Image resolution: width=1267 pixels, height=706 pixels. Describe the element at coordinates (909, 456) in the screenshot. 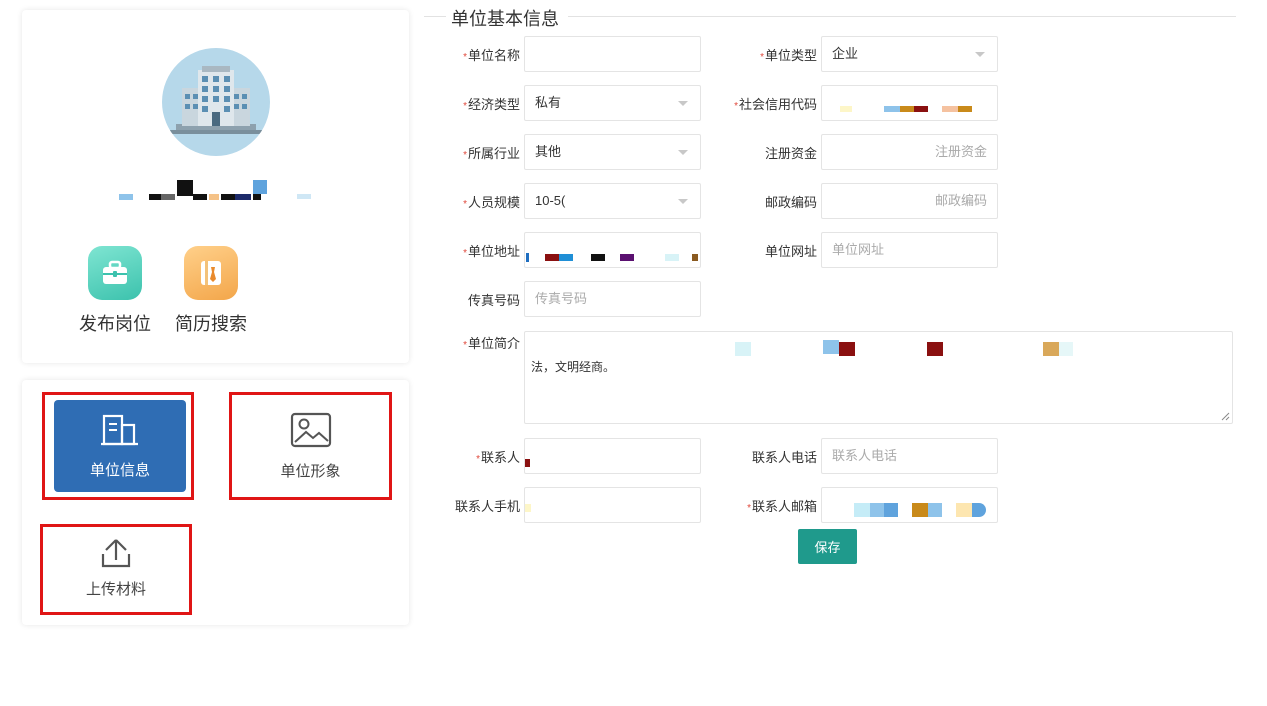

I see `contact-phone-input: 联系人电话` at that location.